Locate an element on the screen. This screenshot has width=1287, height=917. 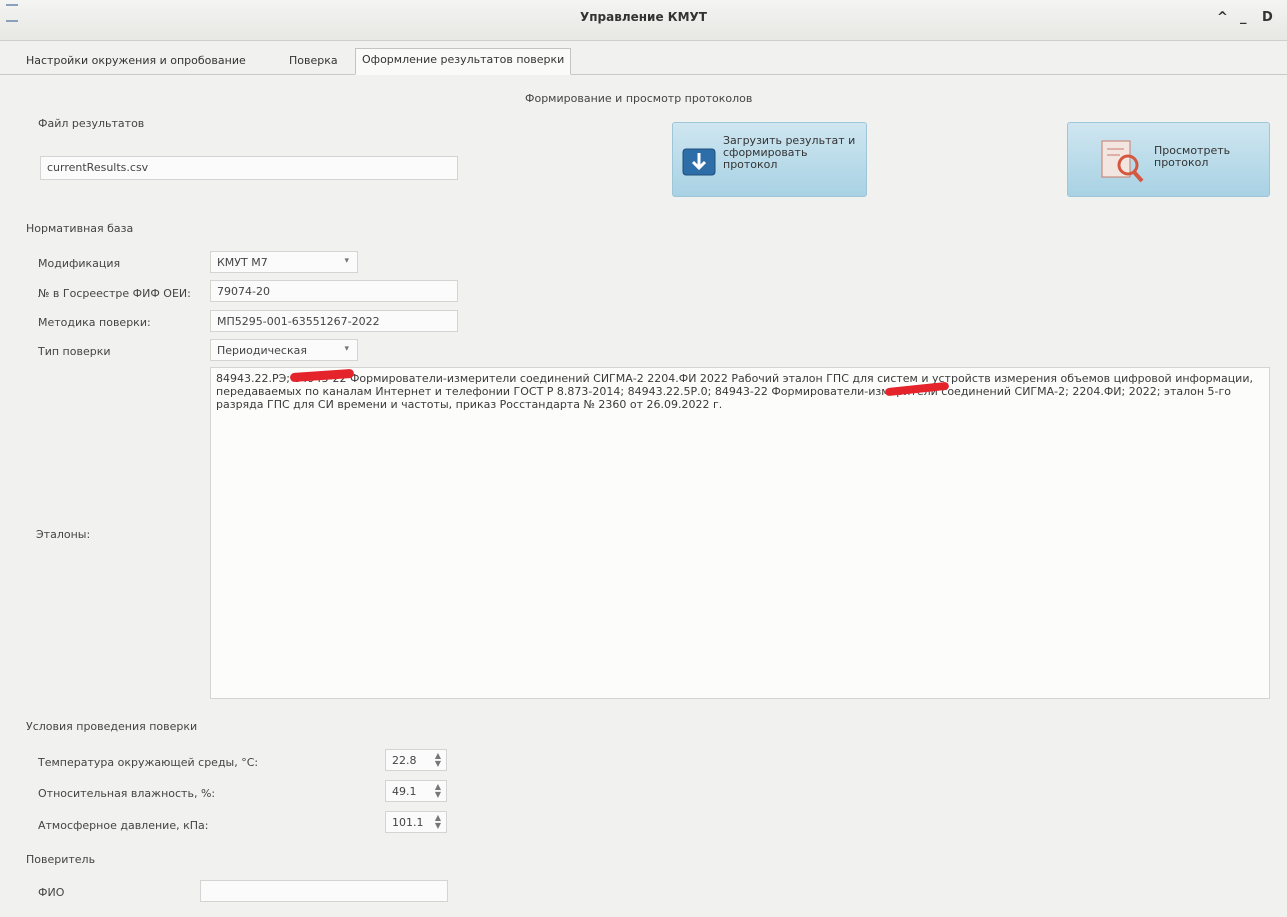
pressure-value: 101.1 is located at coordinates (408, 822).